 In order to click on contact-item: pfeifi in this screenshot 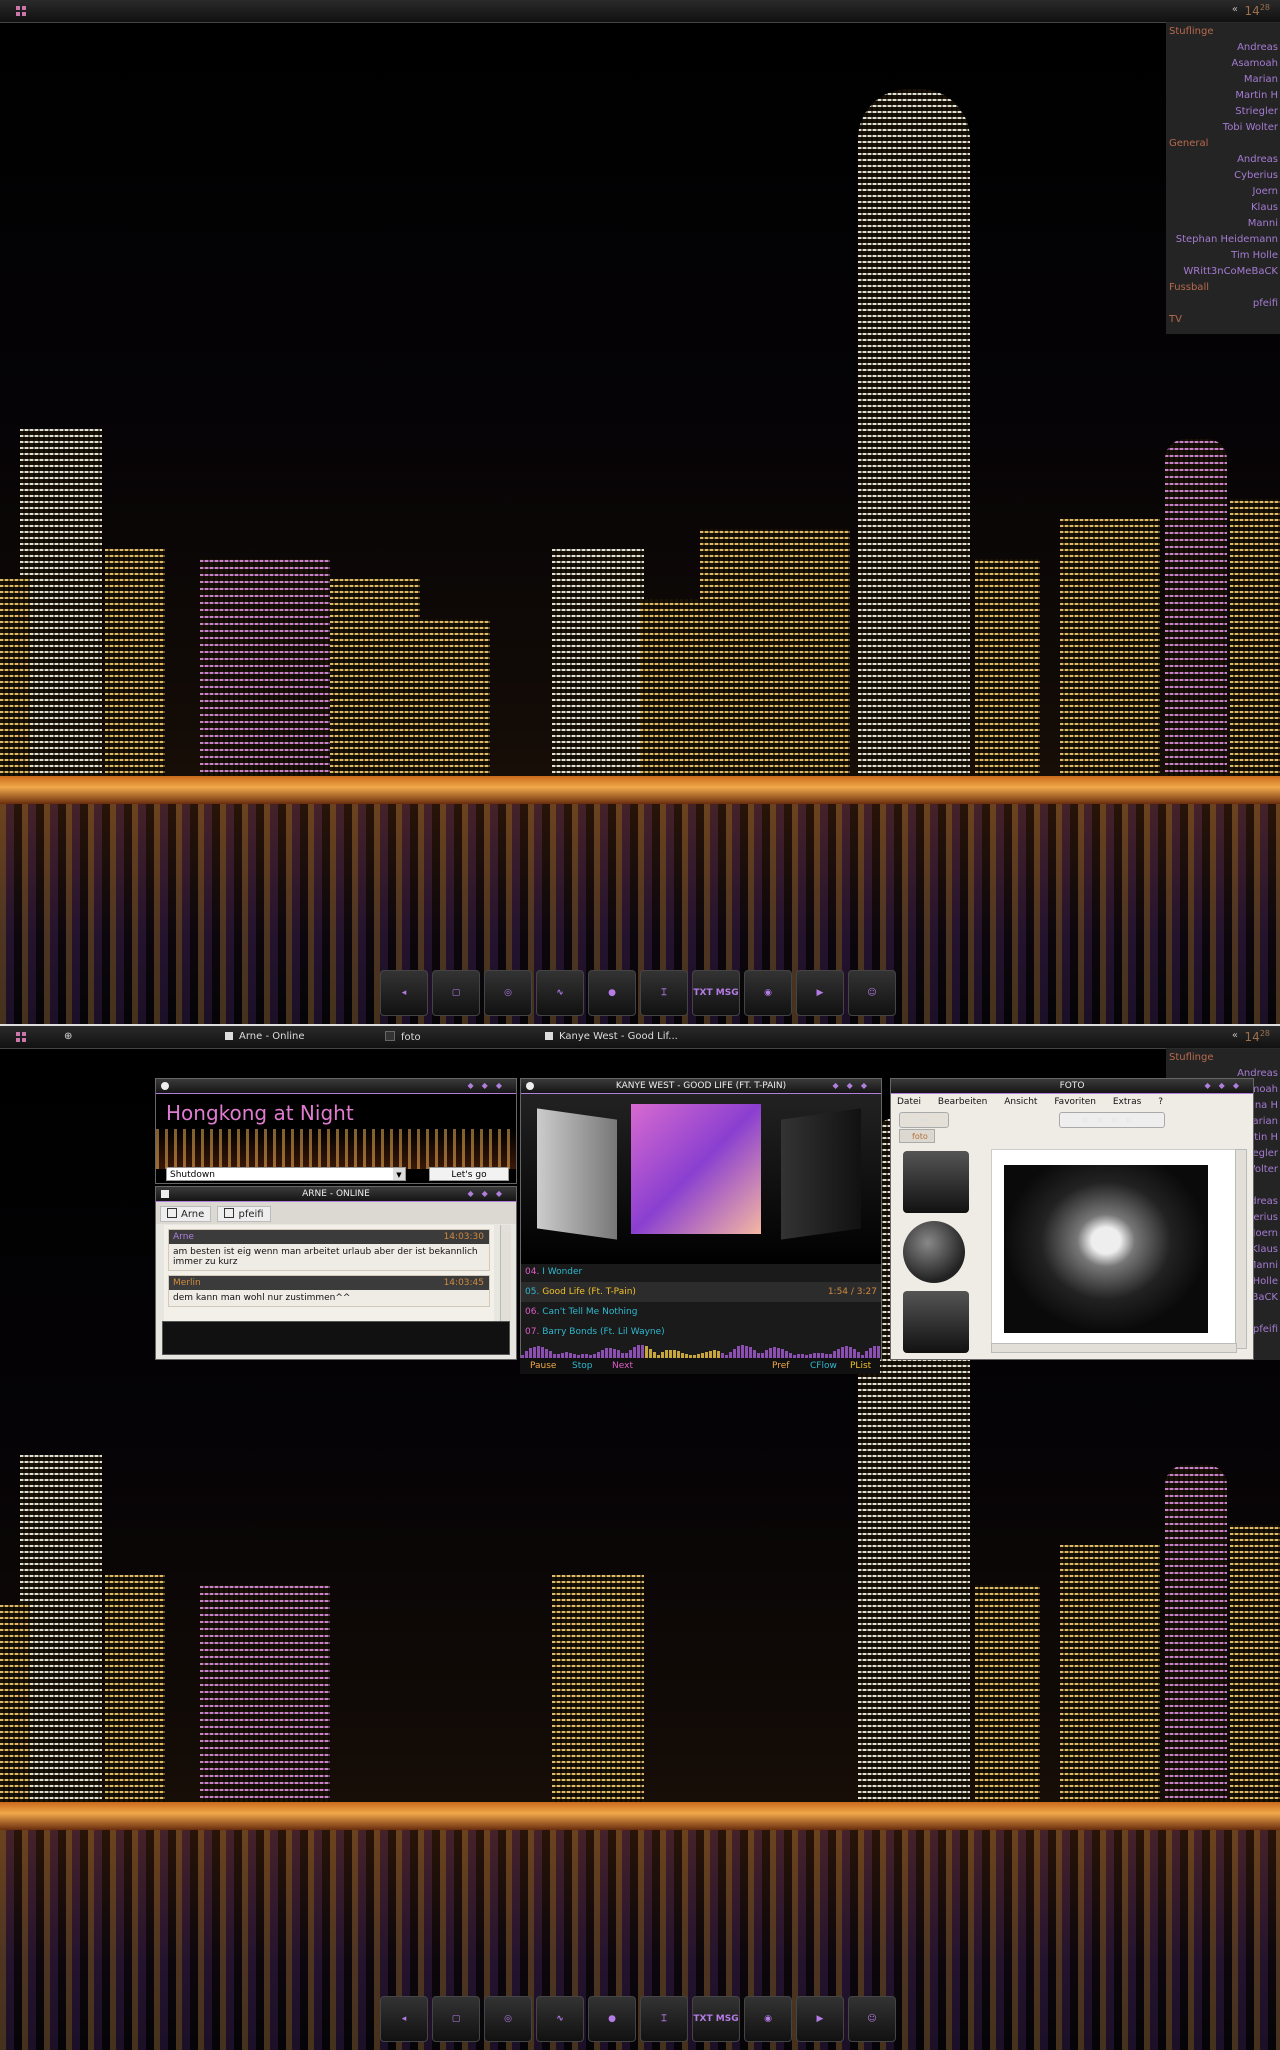, I will do `click(1222, 304)`.